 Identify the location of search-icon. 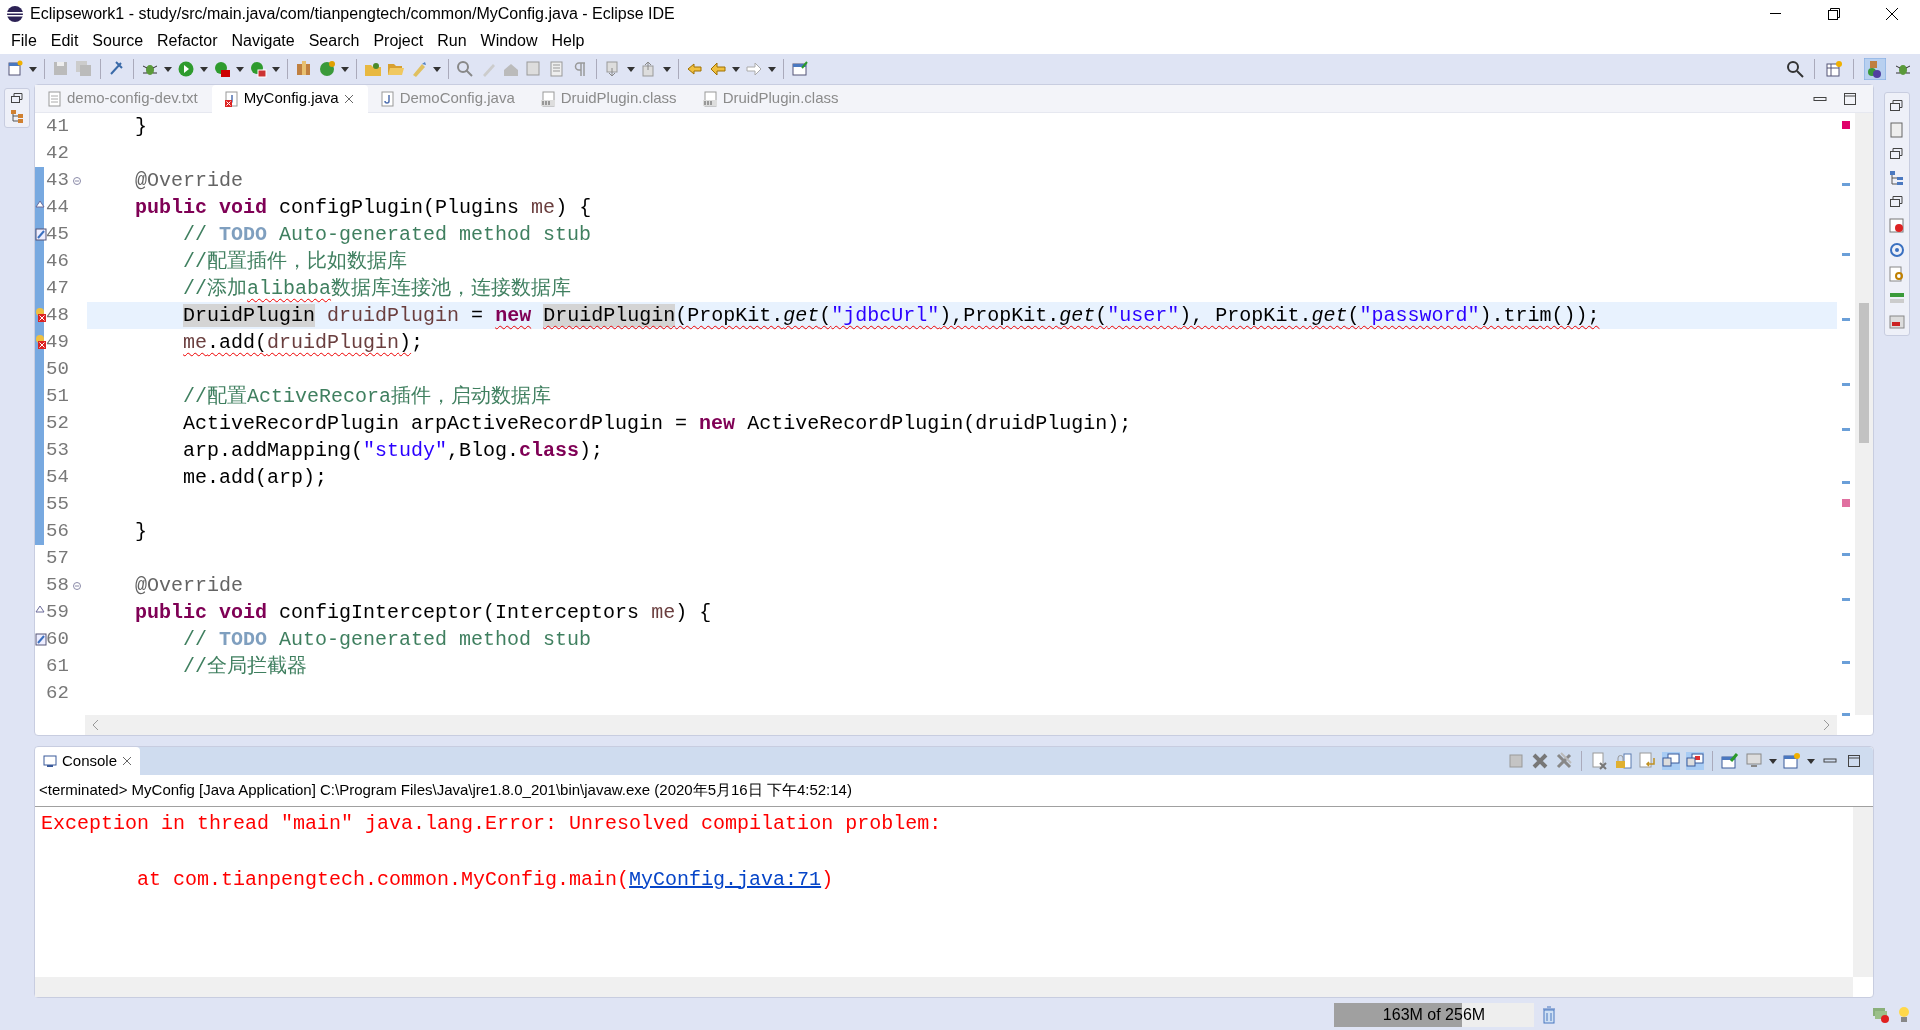
(1795, 69).